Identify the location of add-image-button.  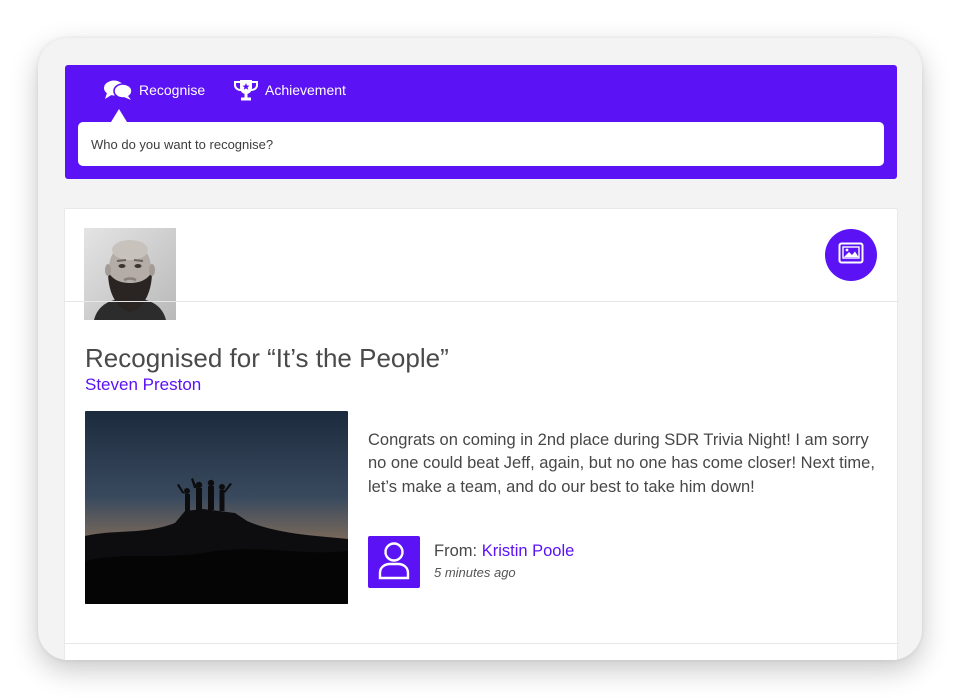
(851, 255).